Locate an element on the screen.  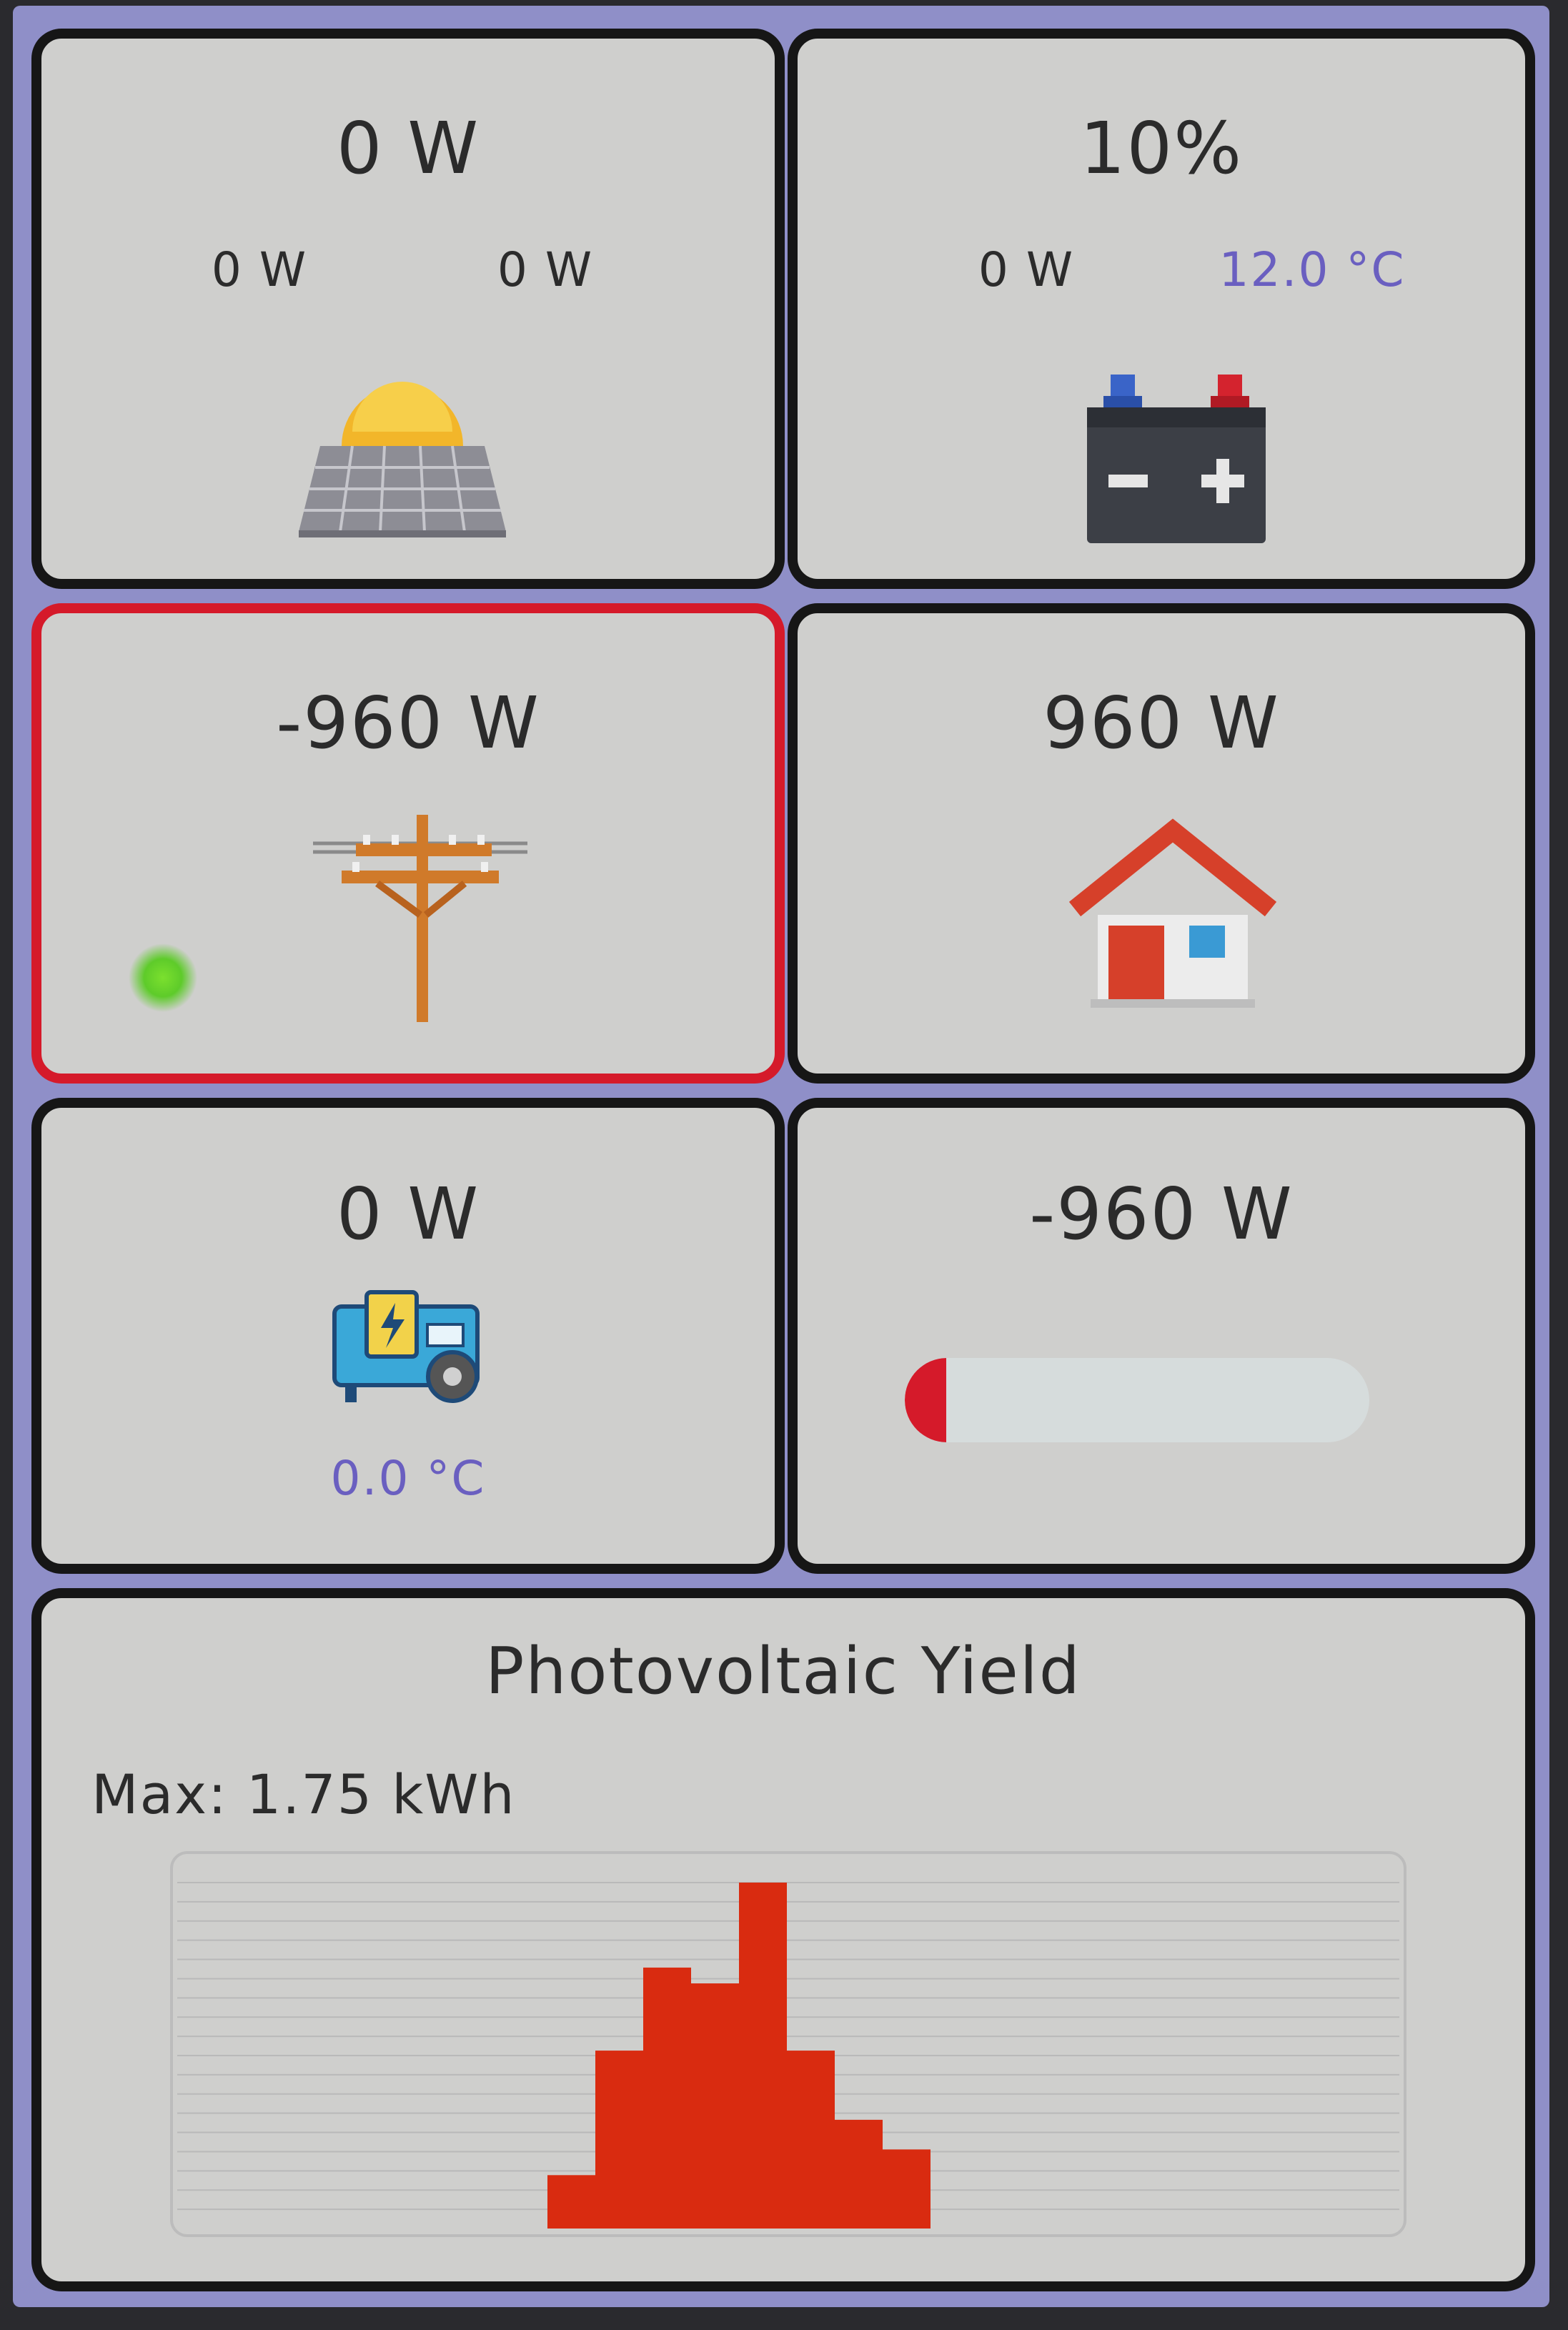
battery-icon is located at coordinates (1176, 457).